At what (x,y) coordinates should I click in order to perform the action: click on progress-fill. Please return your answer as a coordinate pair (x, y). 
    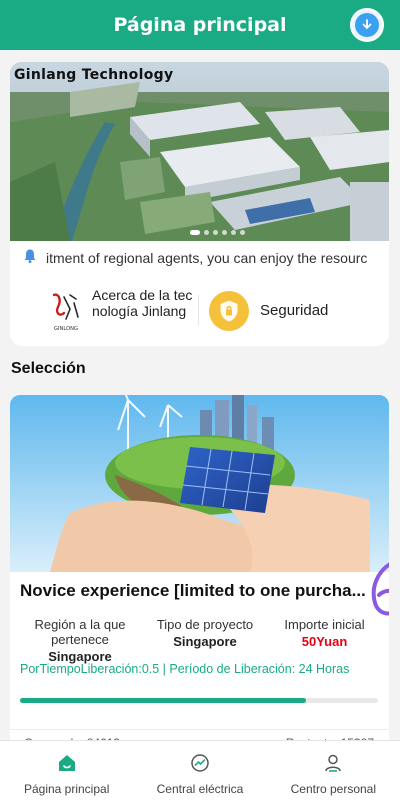
    Looking at the image, I should click on (163, 700).